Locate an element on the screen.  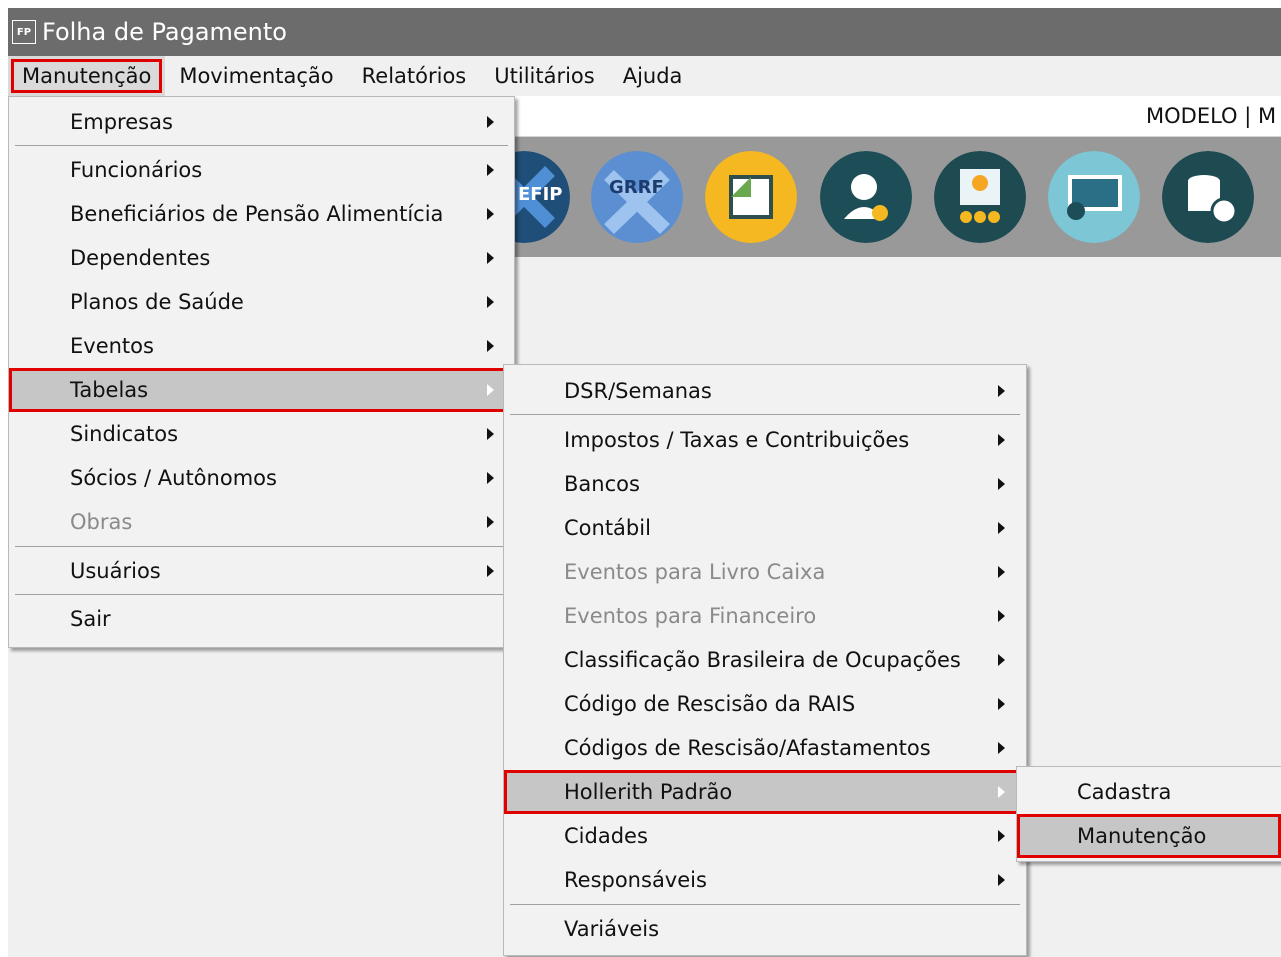
menu-item-bancos: Bancos is located at coordinates (765, 484).